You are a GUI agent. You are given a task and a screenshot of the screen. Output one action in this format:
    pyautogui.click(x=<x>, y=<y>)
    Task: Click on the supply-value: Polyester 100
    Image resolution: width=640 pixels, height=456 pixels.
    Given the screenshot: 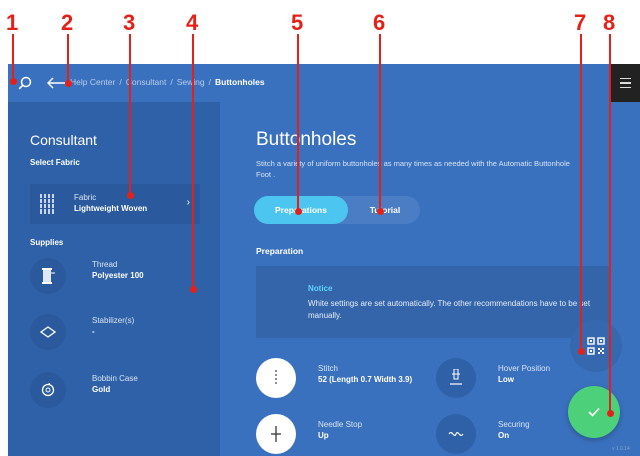 What is the action you would take?
    pyautogui.click(x=118, y=275)
    